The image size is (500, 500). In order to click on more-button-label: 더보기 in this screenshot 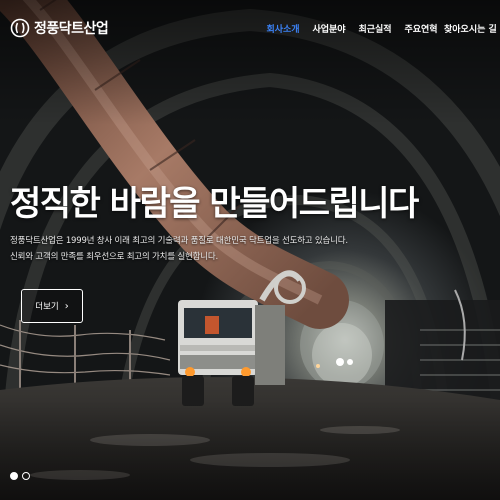, I will do `click(47, 307)`.